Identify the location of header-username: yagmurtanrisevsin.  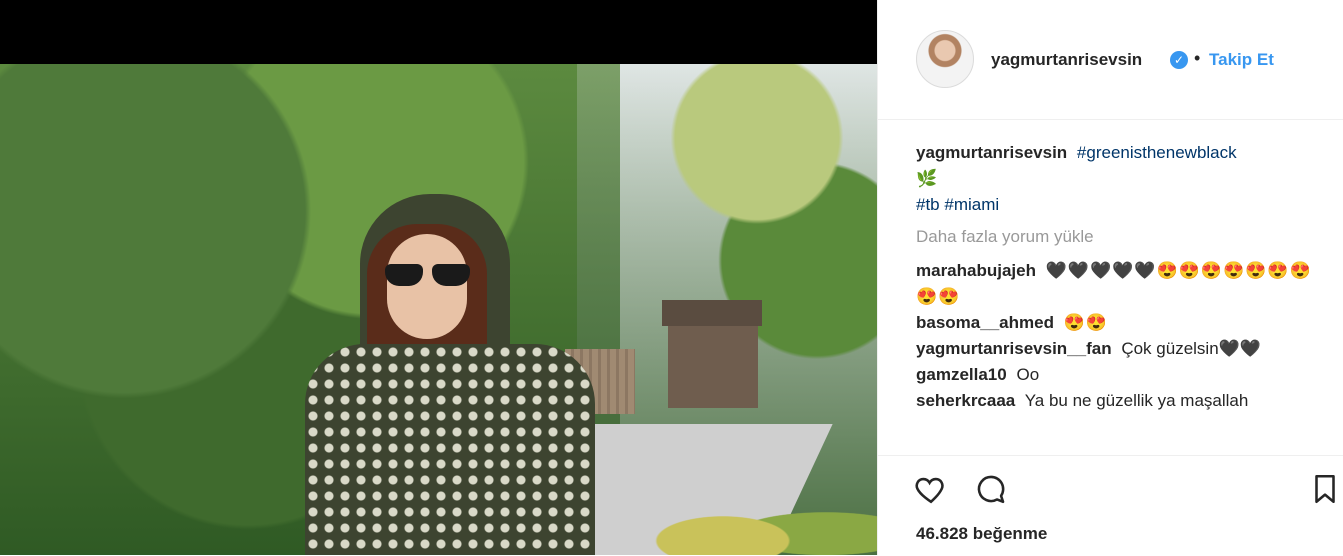
(1066, 60).